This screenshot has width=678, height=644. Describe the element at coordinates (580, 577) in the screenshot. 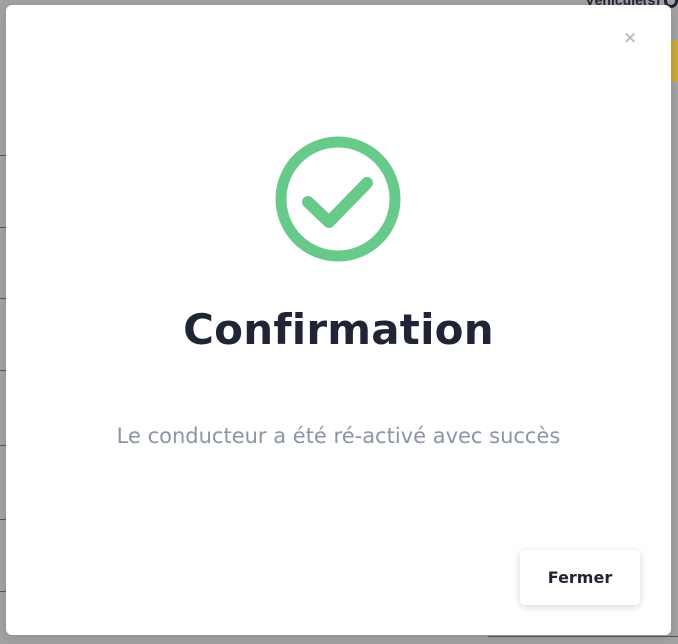

I see `fermer-button: Fermer` at that location.